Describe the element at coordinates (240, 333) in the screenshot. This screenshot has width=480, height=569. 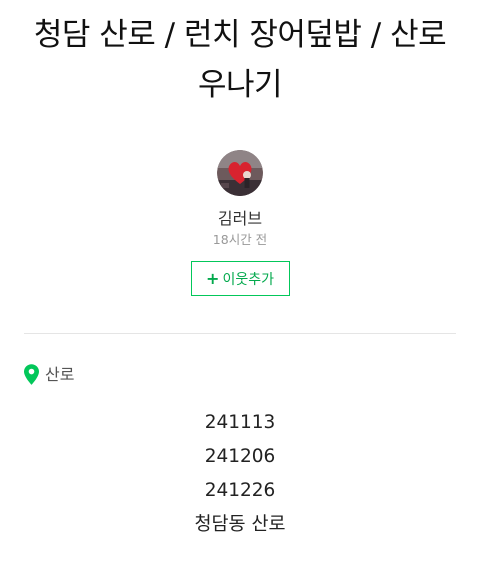
I see `divider` at that location.